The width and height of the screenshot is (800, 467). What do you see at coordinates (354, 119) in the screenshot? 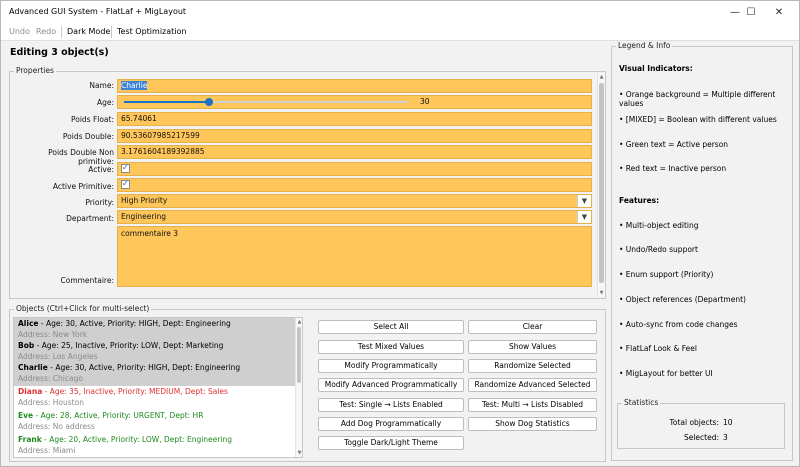
I see `poids-float-field: 65.74061` at bounding box center [354, 119].